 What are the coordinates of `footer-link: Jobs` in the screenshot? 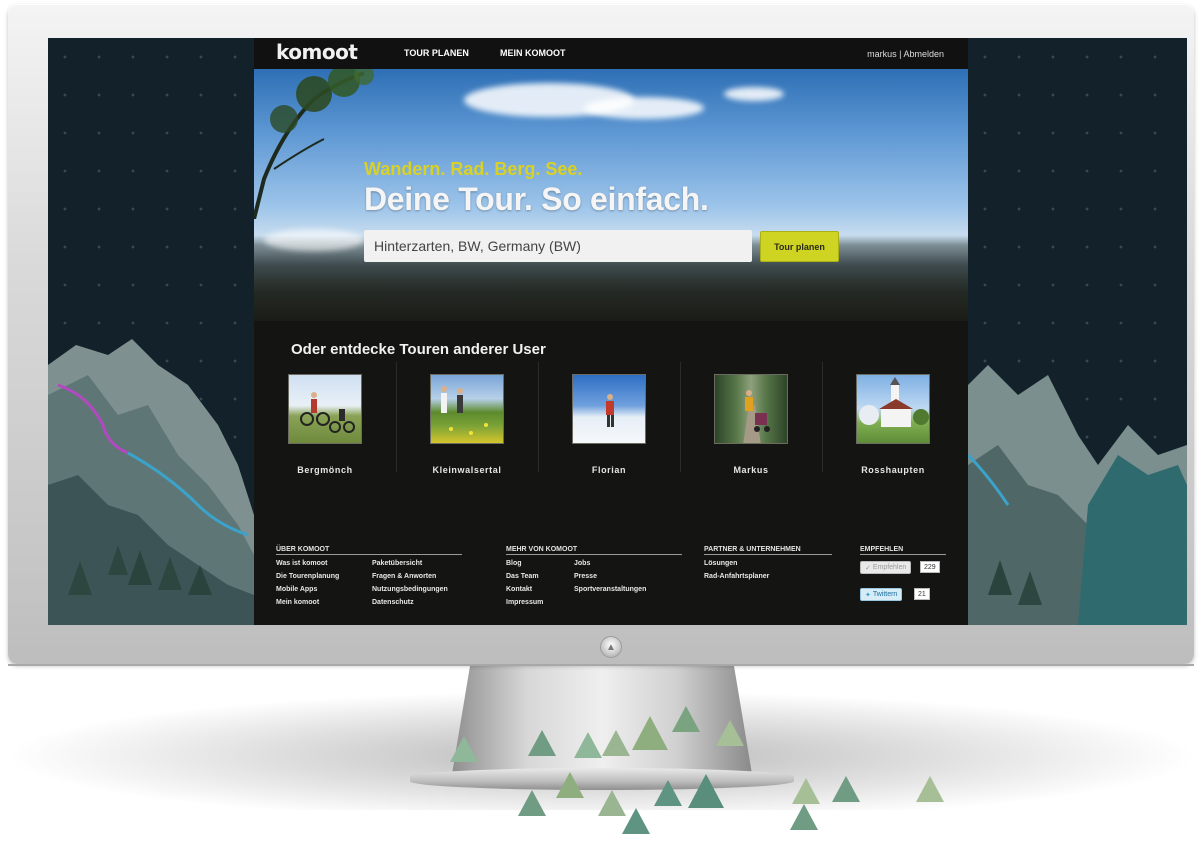 It's located at (582, 563).